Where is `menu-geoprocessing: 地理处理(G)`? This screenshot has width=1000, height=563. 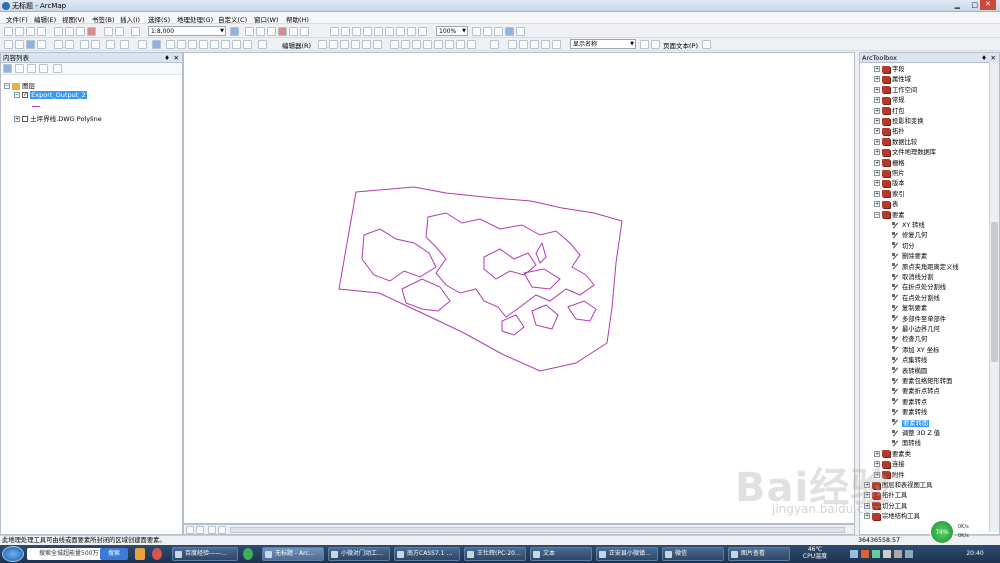 menu-geoprocessing: 地理处理(G) is located at coordinates (195, 19).